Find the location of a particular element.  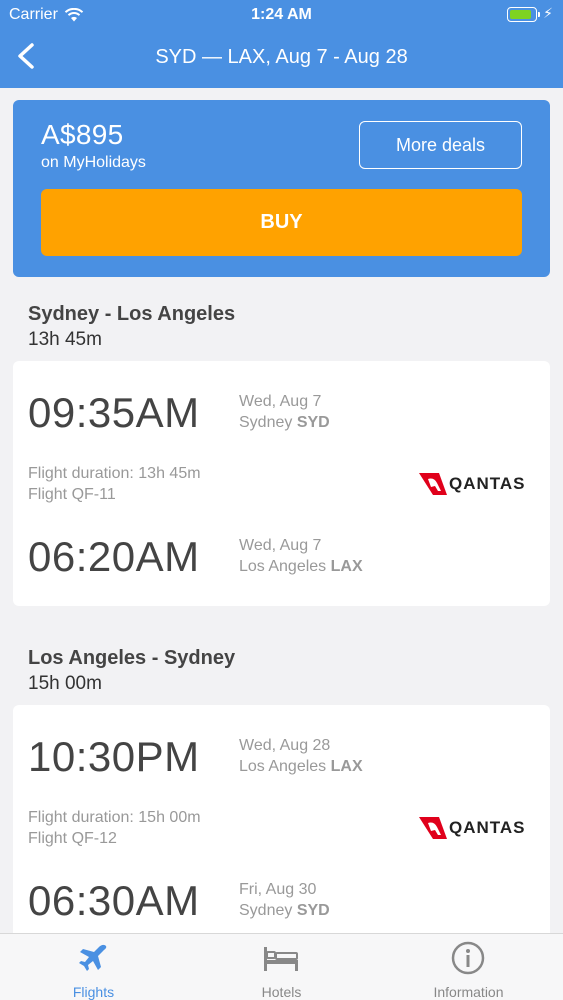

status-bar: Carrier 1:24 AM ⚡ is located at coordinates (281, 15).